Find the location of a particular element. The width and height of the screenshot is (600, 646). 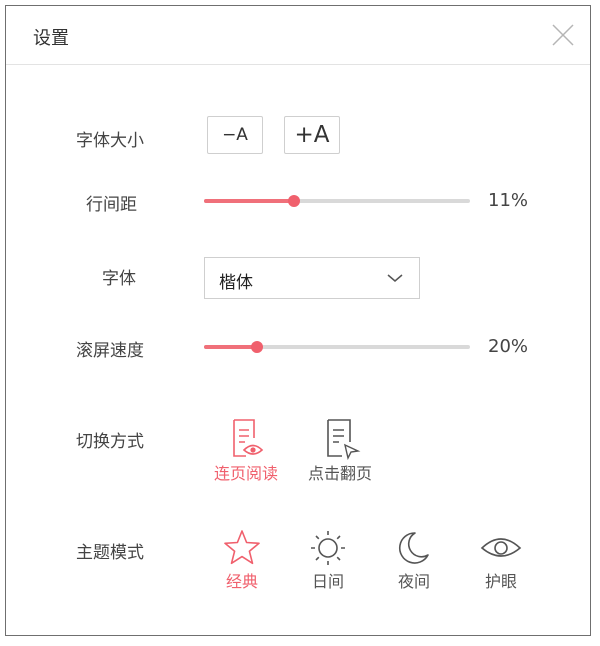

page-mode-label: 切换方式 is located at coordinates (110, 442).